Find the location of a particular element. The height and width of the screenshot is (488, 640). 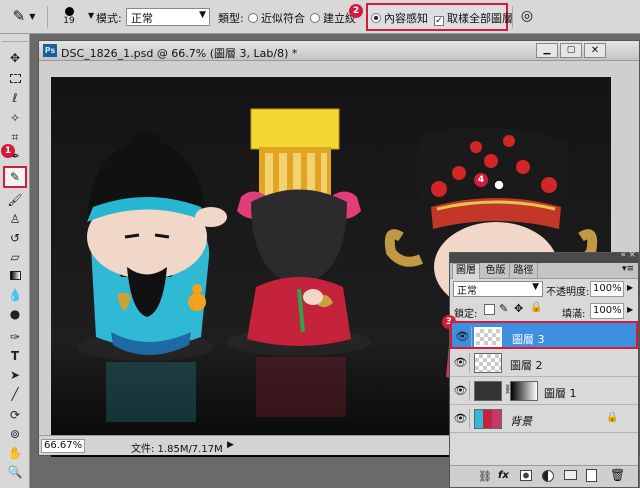

panel-tabs: 圖層 色版 路徑 ▾≡ is located at coordinates (544, 271).